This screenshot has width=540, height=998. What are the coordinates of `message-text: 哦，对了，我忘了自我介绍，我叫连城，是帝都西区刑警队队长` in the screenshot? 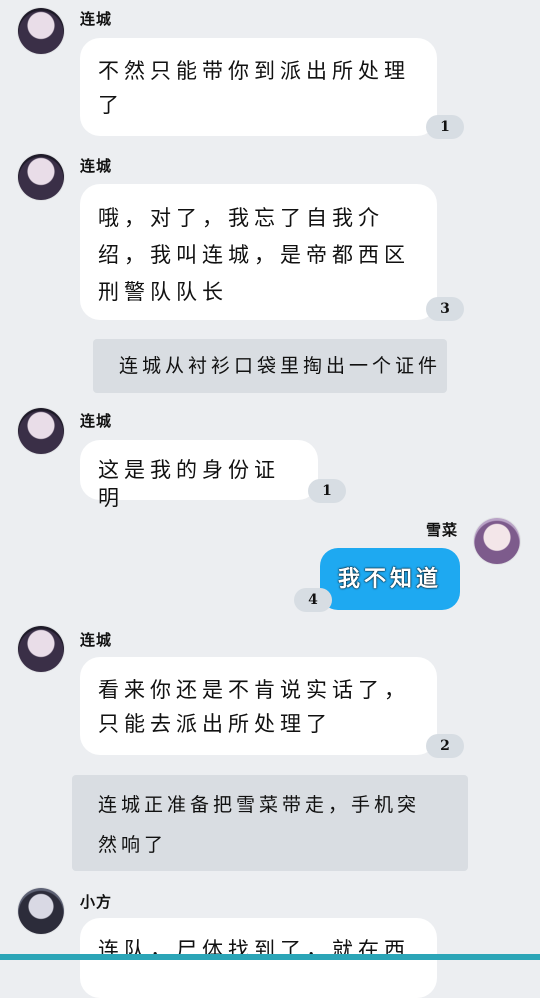 It's located at (254, 255).